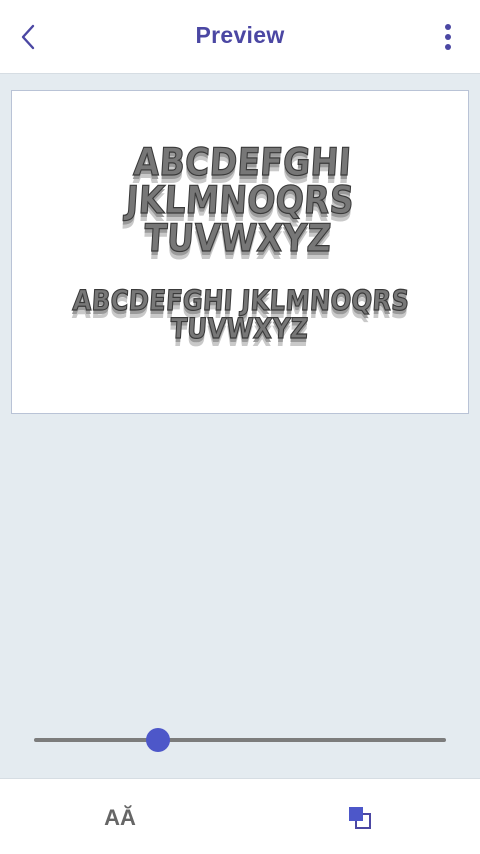 The height and width of the screenshot is (854, 480). I want to click on more-vertical-icon, so click(448, 37).